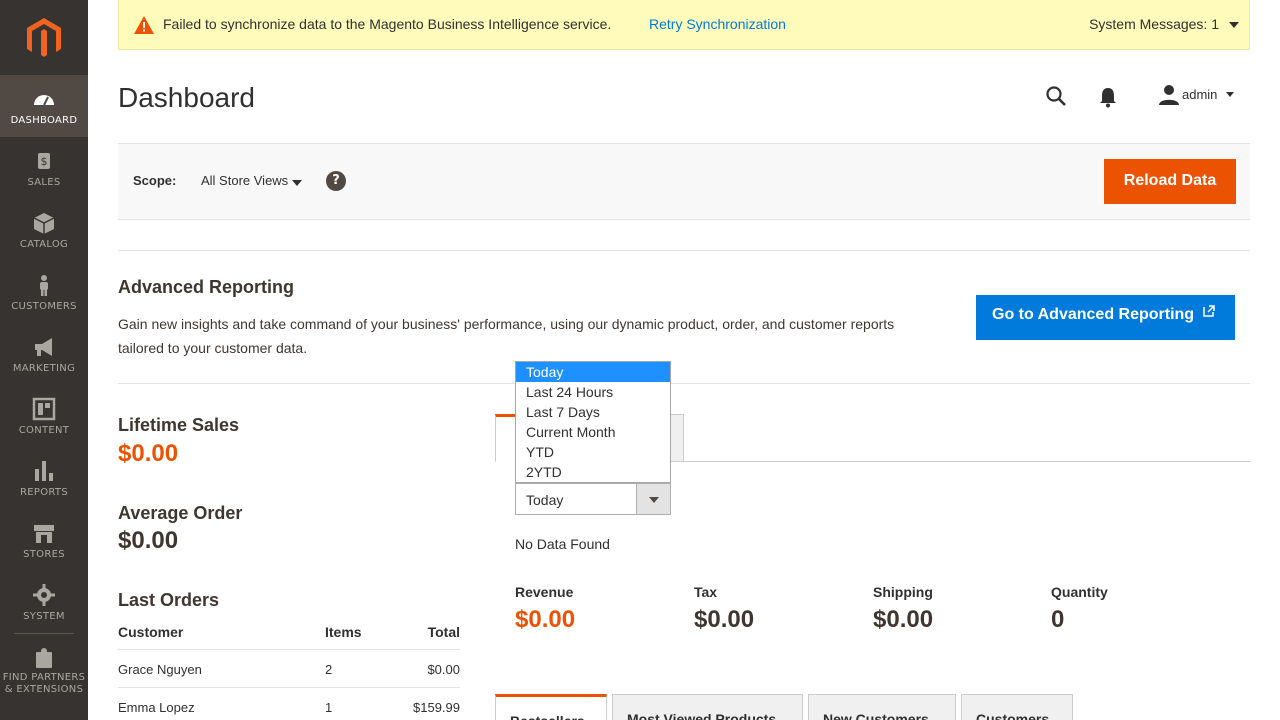 This screenshot has width=1280, height=720. Describe the element at coordinates (1093, 314) in the screenshot. I see `advanced-reporting-button-label: Go to Advanced Reporting` at that location.